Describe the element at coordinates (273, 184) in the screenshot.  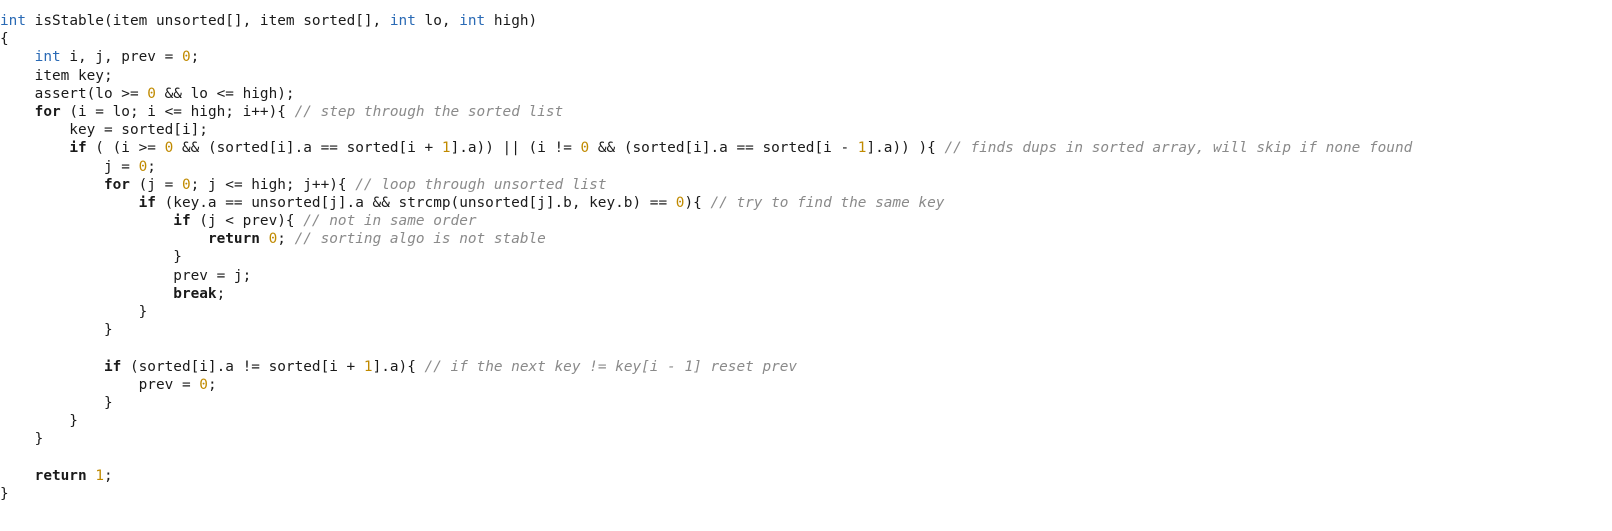
I see `code-text: ; j <= high; j++){` at that location.